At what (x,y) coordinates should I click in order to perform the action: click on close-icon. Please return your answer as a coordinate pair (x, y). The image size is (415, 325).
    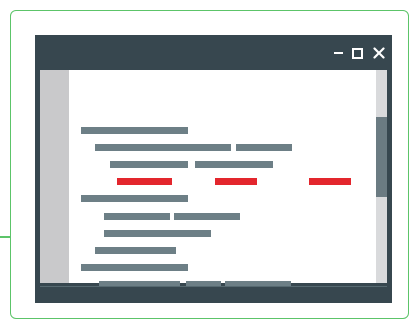
    Looking at the image, I should click on (379, 53).